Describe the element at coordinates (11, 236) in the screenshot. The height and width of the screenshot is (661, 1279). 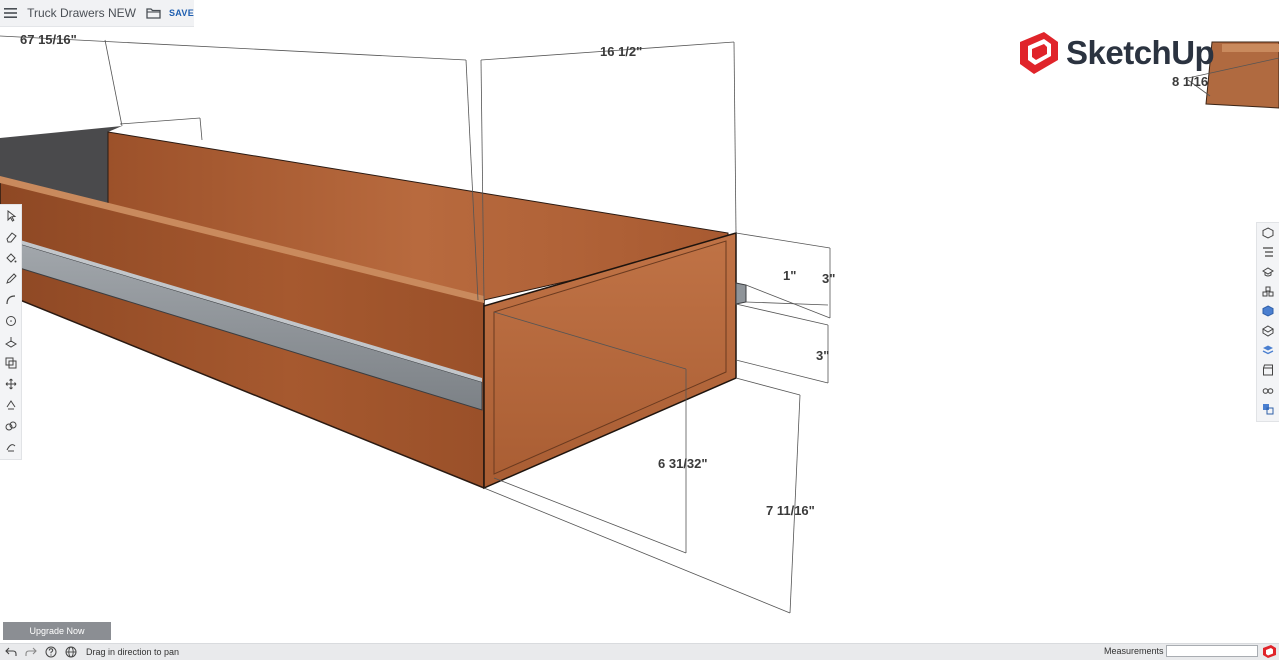
I see `eraser-icon` at that location.